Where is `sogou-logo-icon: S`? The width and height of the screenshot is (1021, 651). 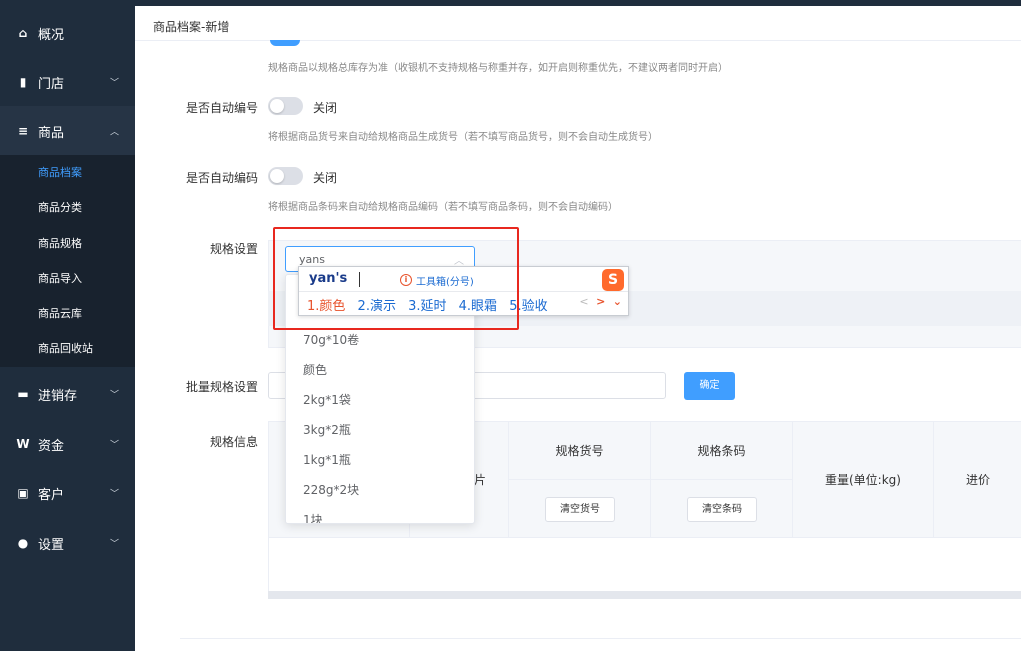
sogou-logo-icon: S is located at coordinates (613, 280).